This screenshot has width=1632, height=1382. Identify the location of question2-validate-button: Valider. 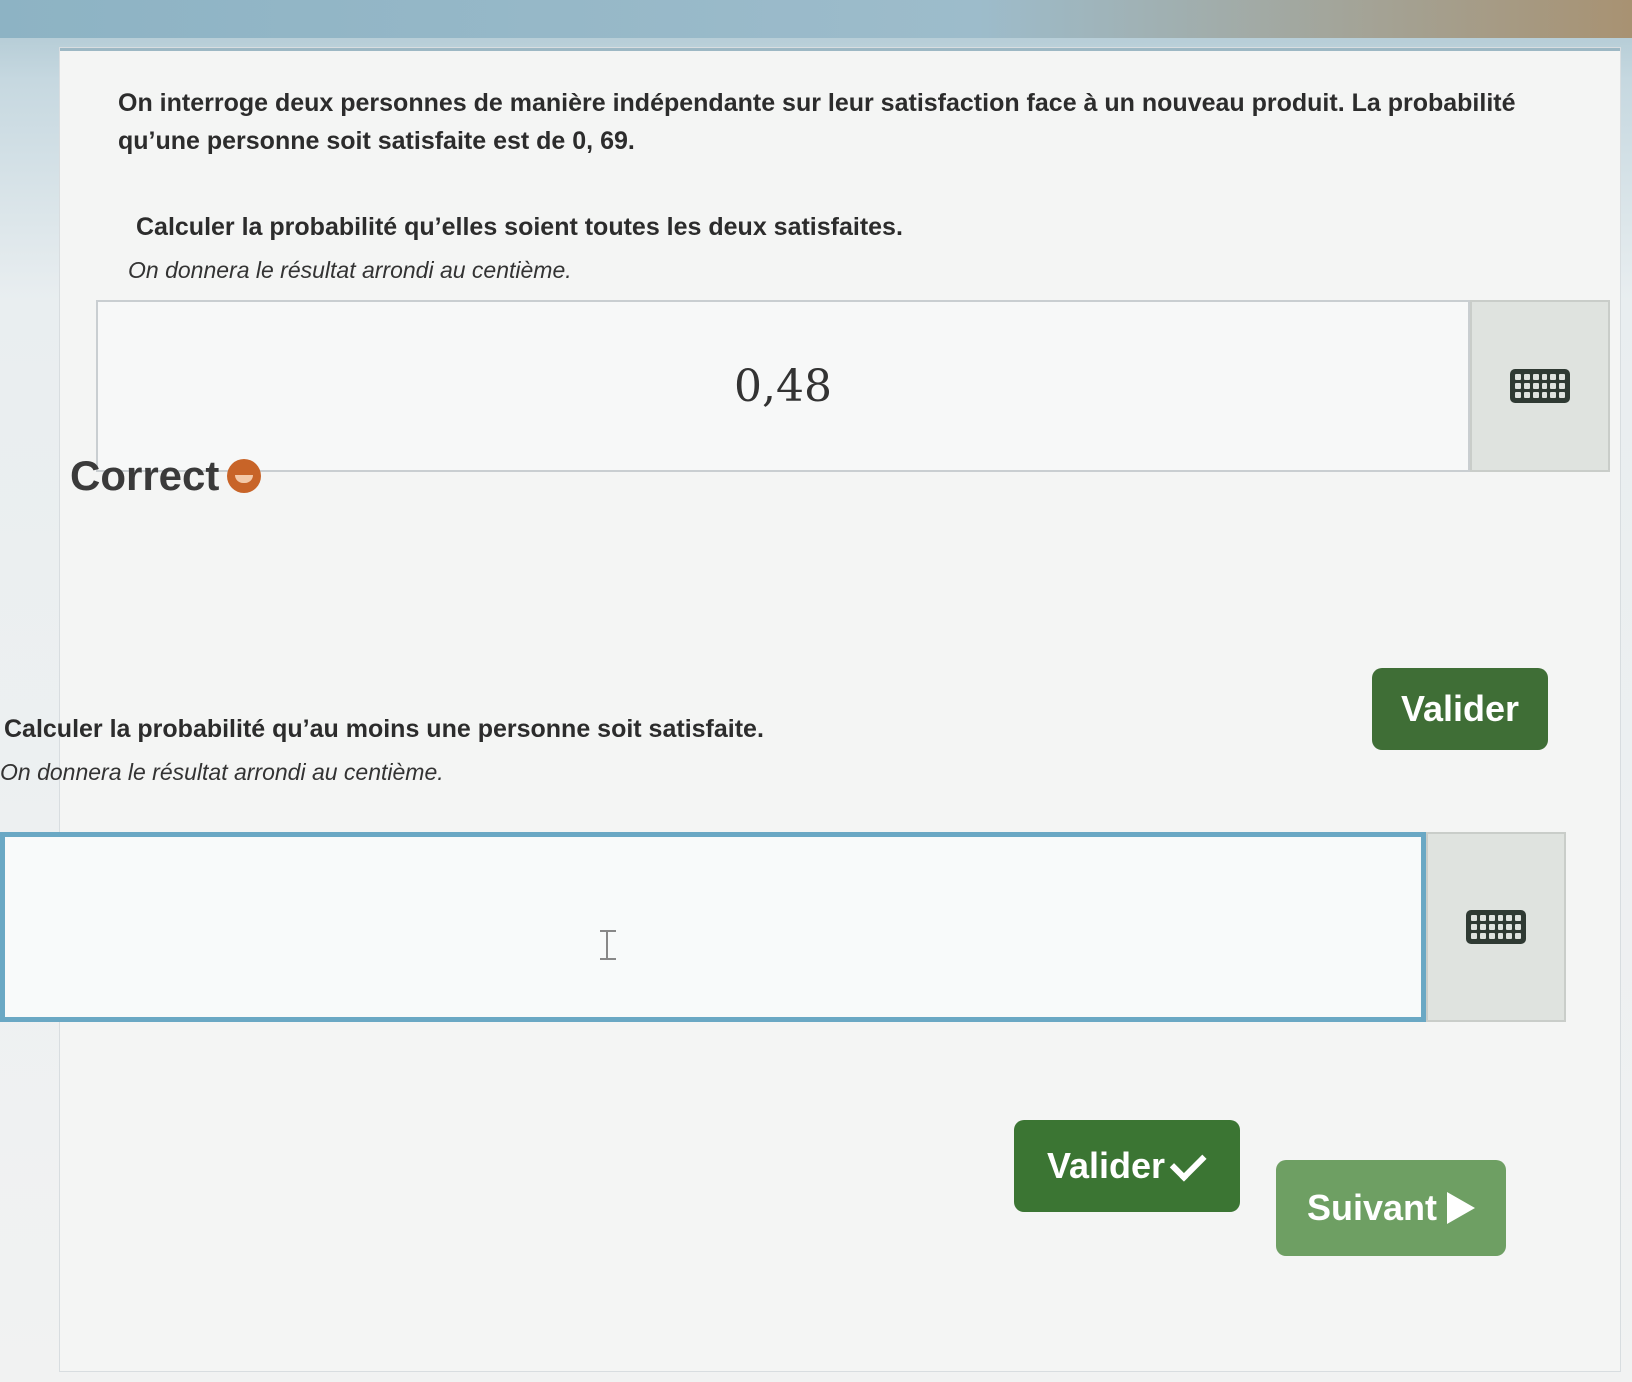
(1127, 1166).